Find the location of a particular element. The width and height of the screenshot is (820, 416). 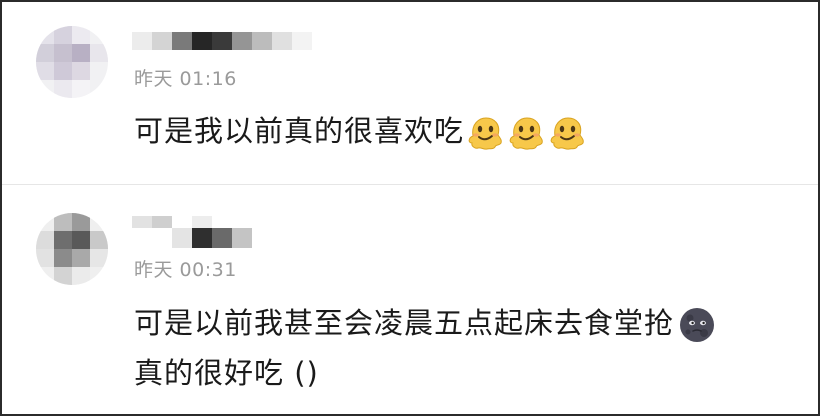

comment-time: 昨天 00:31 is located at coordinates (185, 270).